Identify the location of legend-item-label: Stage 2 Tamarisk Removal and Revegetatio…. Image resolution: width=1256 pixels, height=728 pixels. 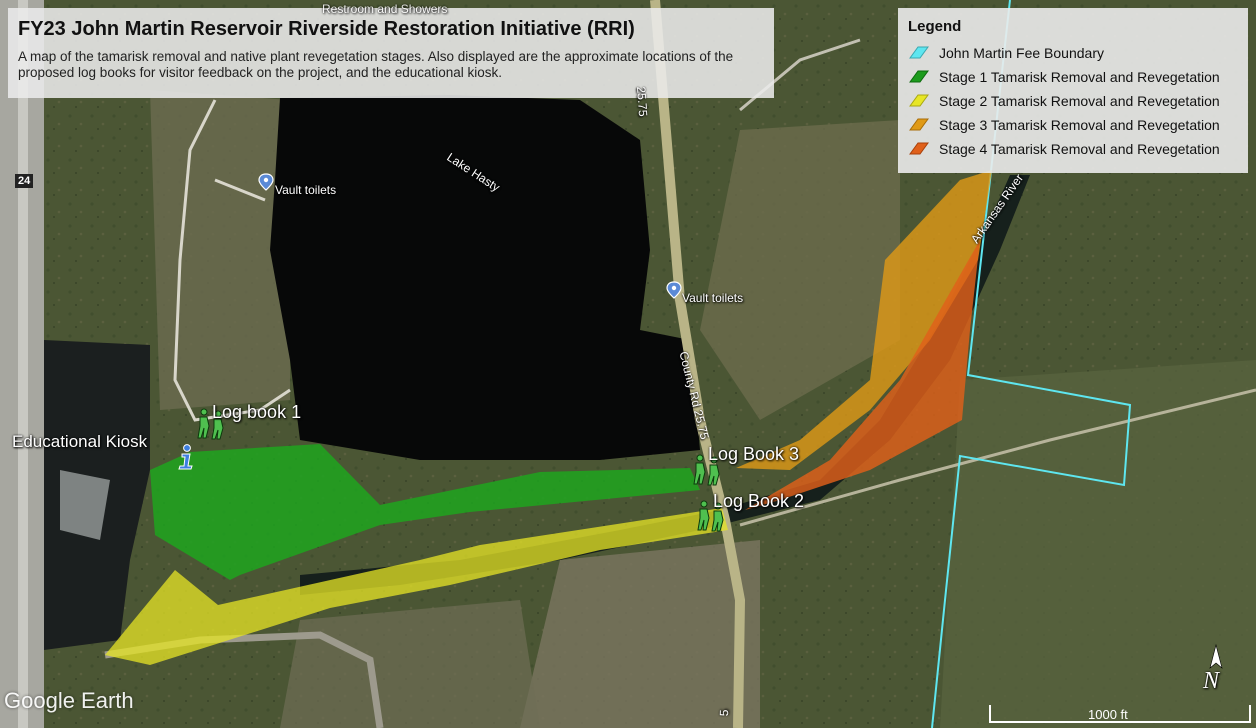
(1079, 101).